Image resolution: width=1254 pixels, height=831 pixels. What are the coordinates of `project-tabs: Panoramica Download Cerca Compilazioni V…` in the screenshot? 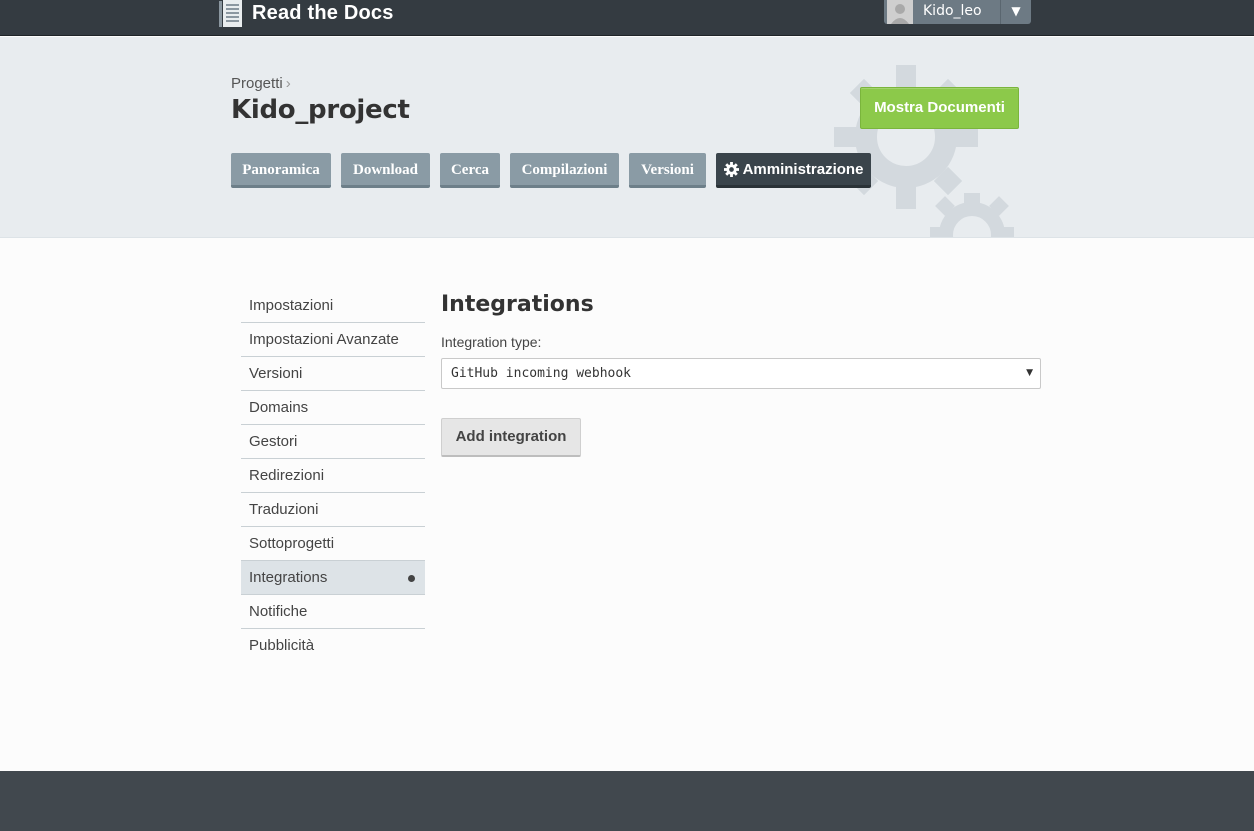 It's located at (627, 170).